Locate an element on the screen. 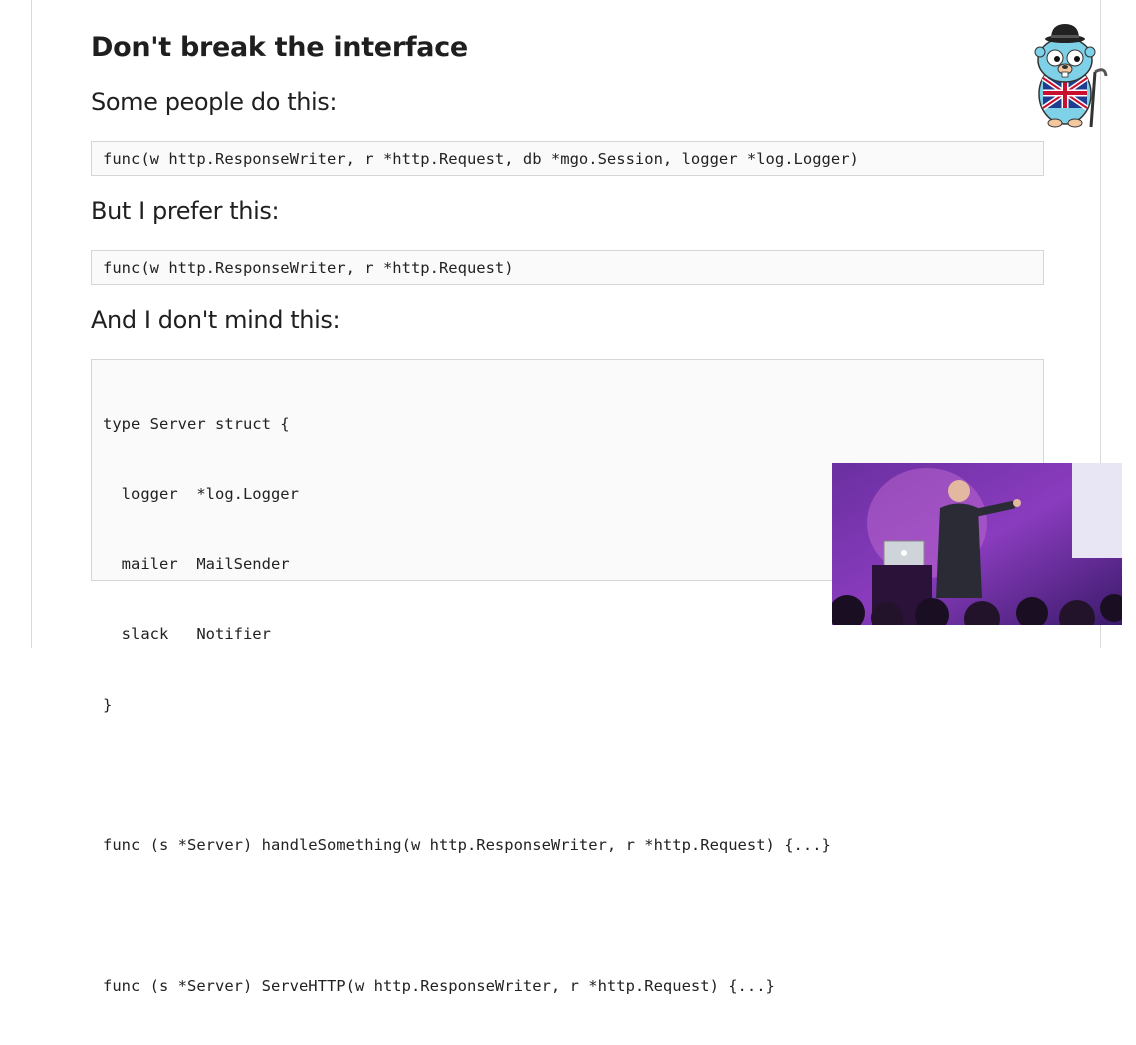  speaker-video-feed is located at coordinates (977, 544).